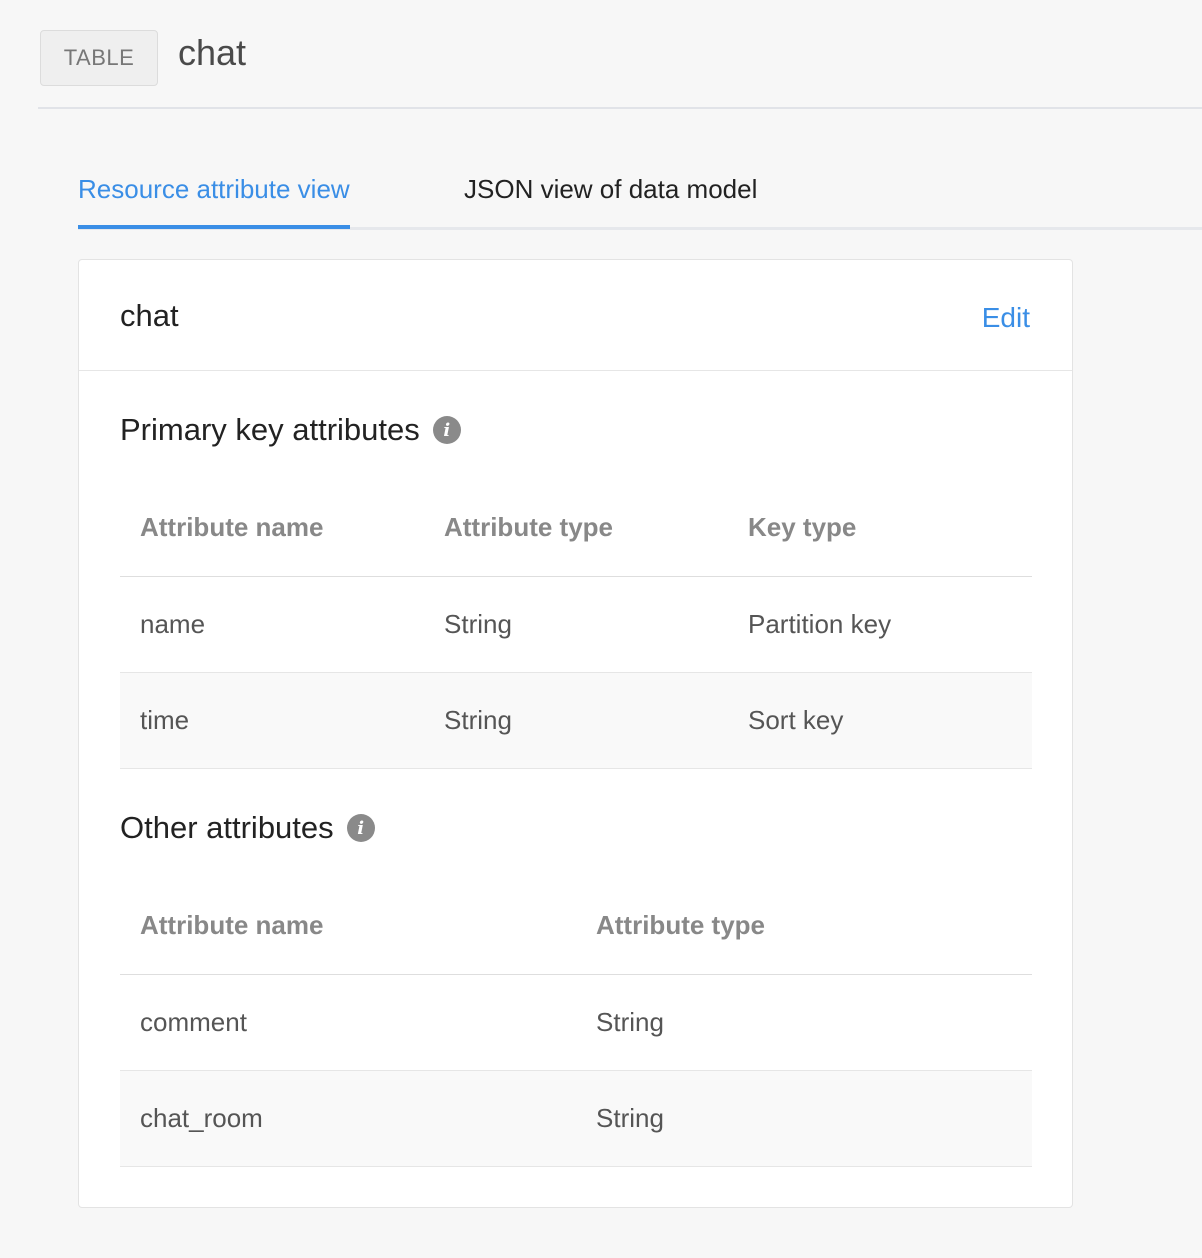 The image size is (1202, 1258). I want to click on other-attributes-heading: Other attributes, so click(227, 827).